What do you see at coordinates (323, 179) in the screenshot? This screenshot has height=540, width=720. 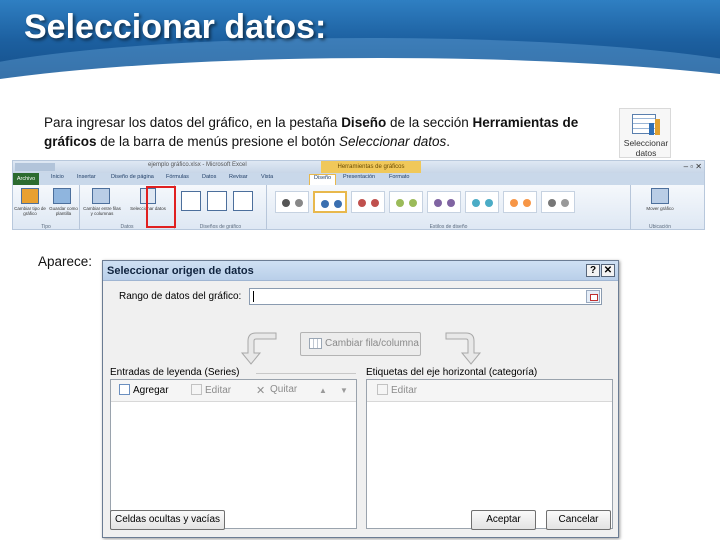 I see `tab-diseno: Diseño` at bounding box center [323, 179].